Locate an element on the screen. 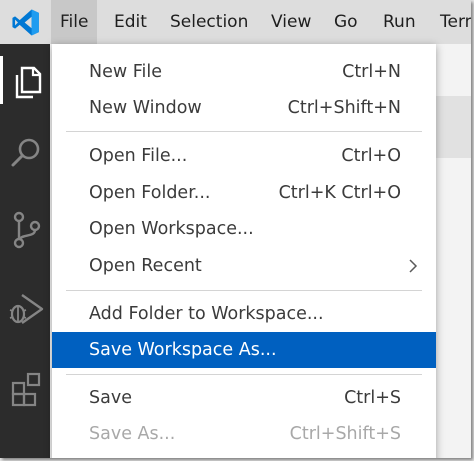 The width and height of the screenshot is (474, 461). menu-go: Go is located at coordinates (346, 22).